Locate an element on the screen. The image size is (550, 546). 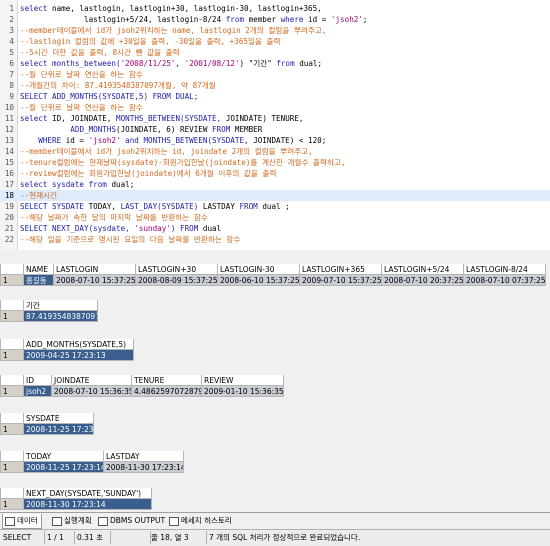
table-cell: 2009-04-25 17:23:13 is located at coordinates (79, 355).